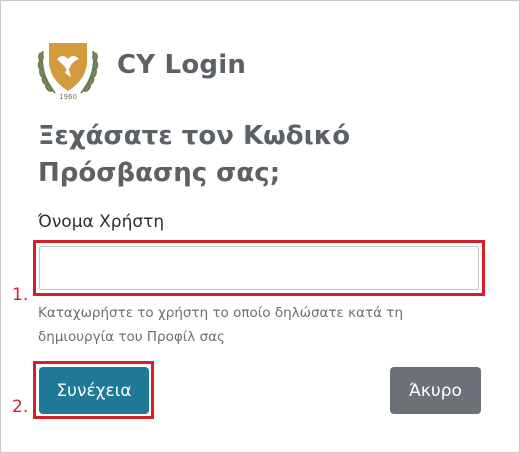 The width and height of the screenshot is (520, 453). What do you see at coordinates (101, 222) in the screenshot?
I see `username-label: Όνομα Χρήστη` at bounding box center [101, 222].